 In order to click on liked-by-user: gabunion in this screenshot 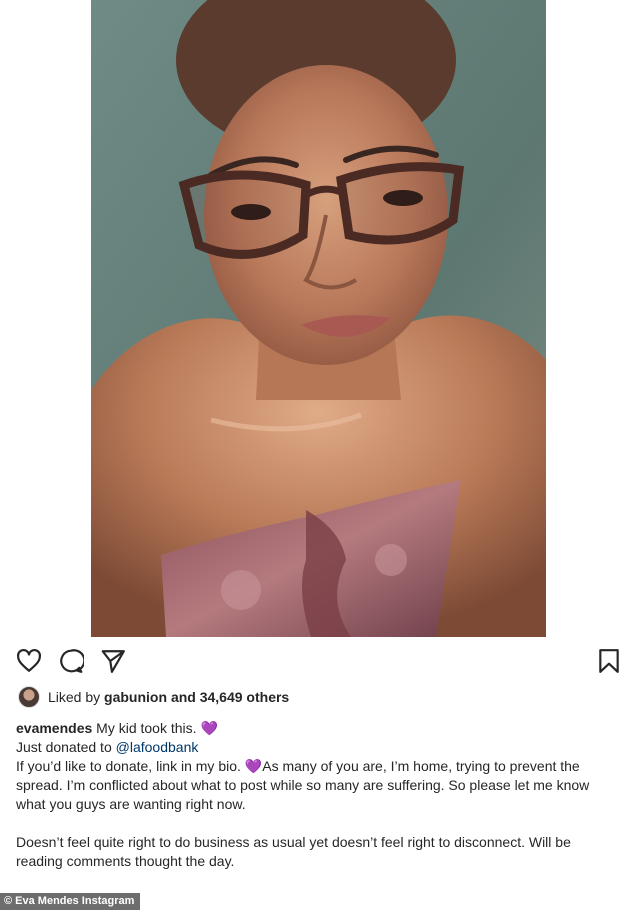, I will do `click(135, 697)`.